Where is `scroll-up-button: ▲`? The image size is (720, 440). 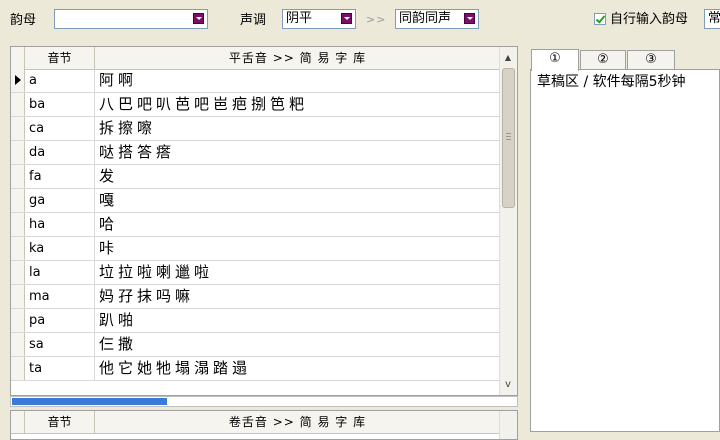
scroll-up-button: ▲ is located at coordinates (508, 57).